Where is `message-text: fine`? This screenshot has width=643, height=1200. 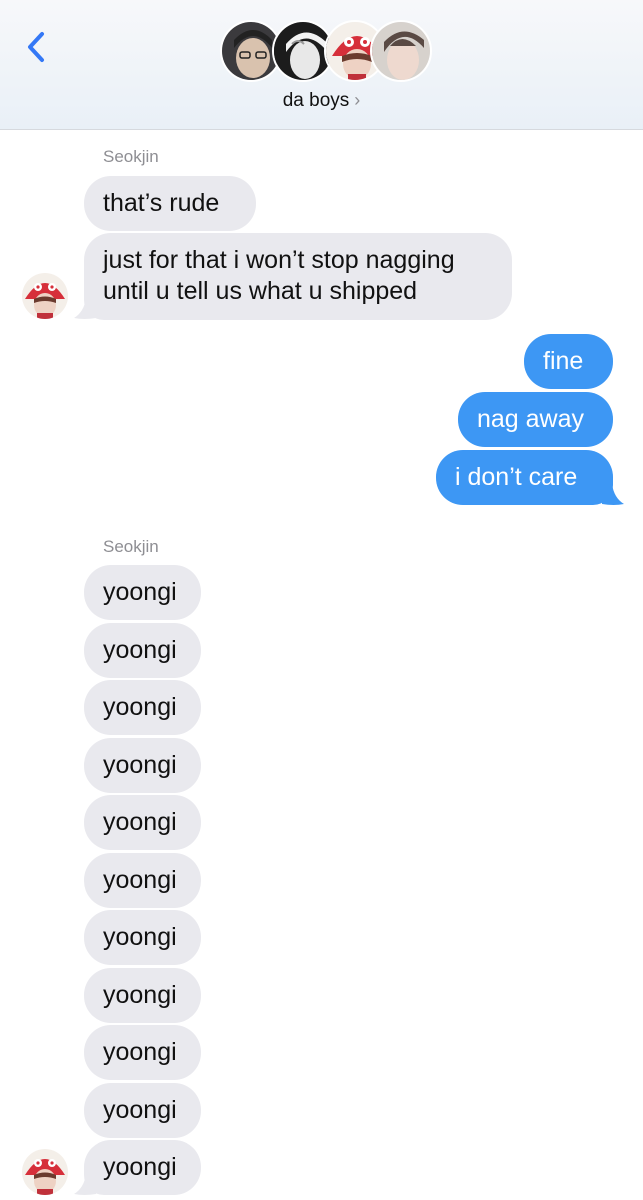
message-text: fine is located at coordinates (563, 361).